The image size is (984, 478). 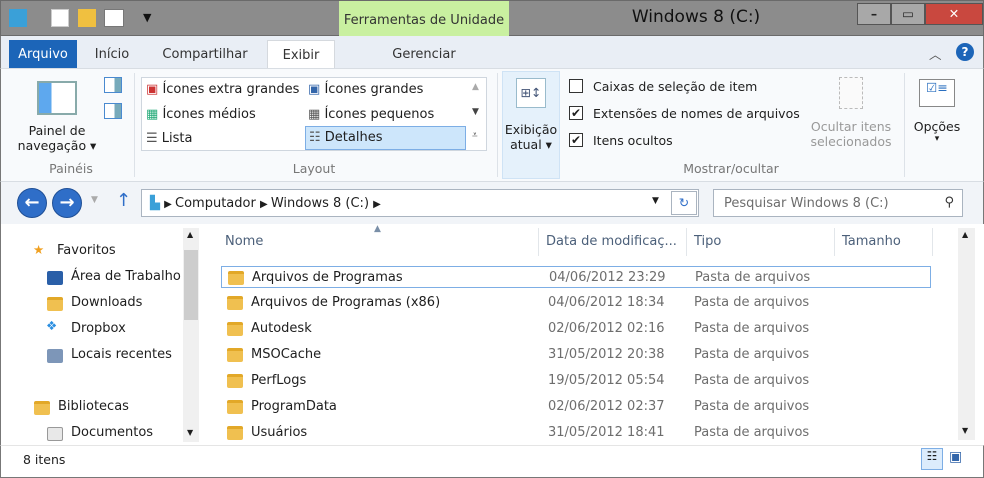 I want to click on properties-icon, so click(x=60, y=18).